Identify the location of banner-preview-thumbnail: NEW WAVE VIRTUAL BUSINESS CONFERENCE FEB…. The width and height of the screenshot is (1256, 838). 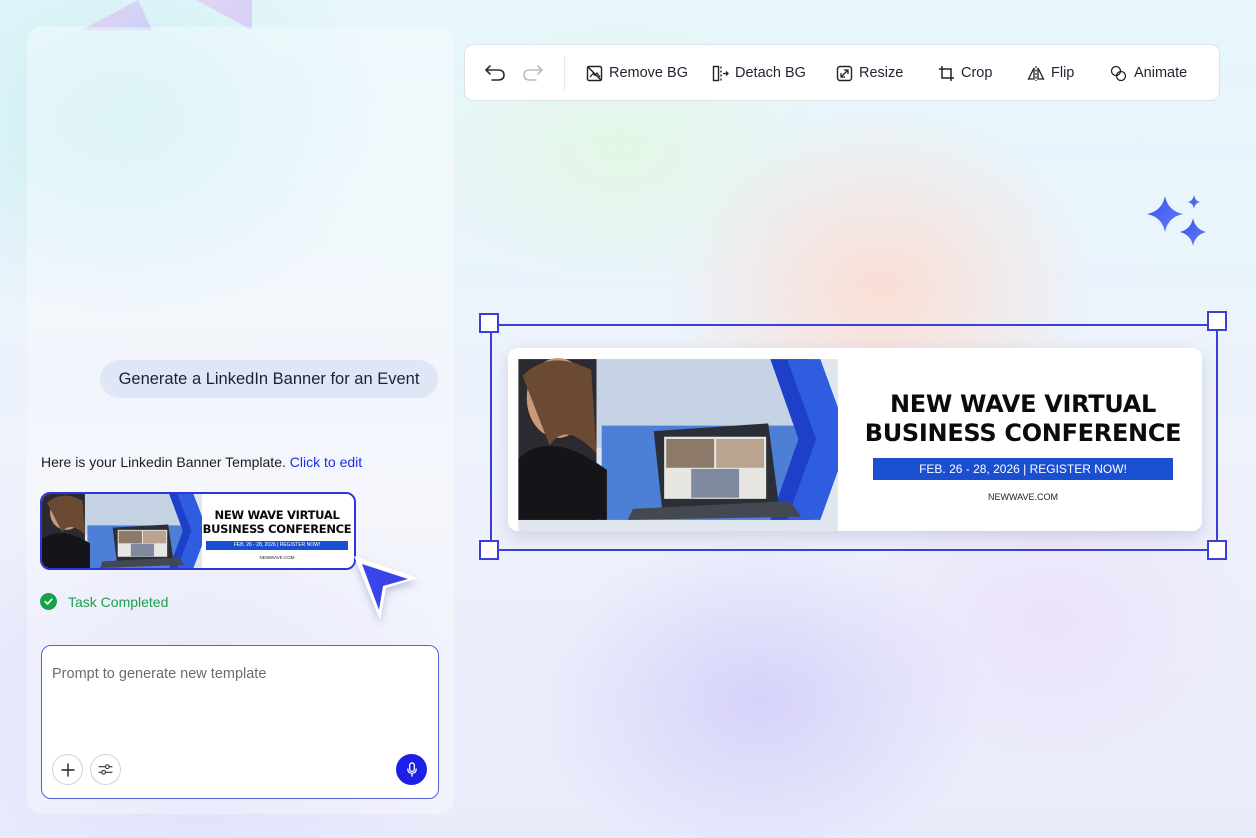
(198, 531).